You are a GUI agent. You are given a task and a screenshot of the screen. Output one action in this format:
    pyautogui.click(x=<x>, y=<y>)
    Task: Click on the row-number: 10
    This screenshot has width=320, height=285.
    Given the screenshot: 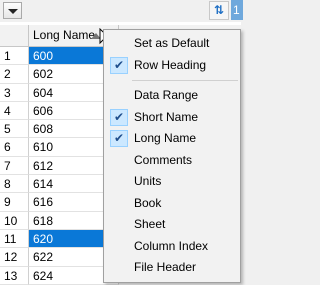 What is the action you would take?
    pyautogui.click(x=14, y=220)
    